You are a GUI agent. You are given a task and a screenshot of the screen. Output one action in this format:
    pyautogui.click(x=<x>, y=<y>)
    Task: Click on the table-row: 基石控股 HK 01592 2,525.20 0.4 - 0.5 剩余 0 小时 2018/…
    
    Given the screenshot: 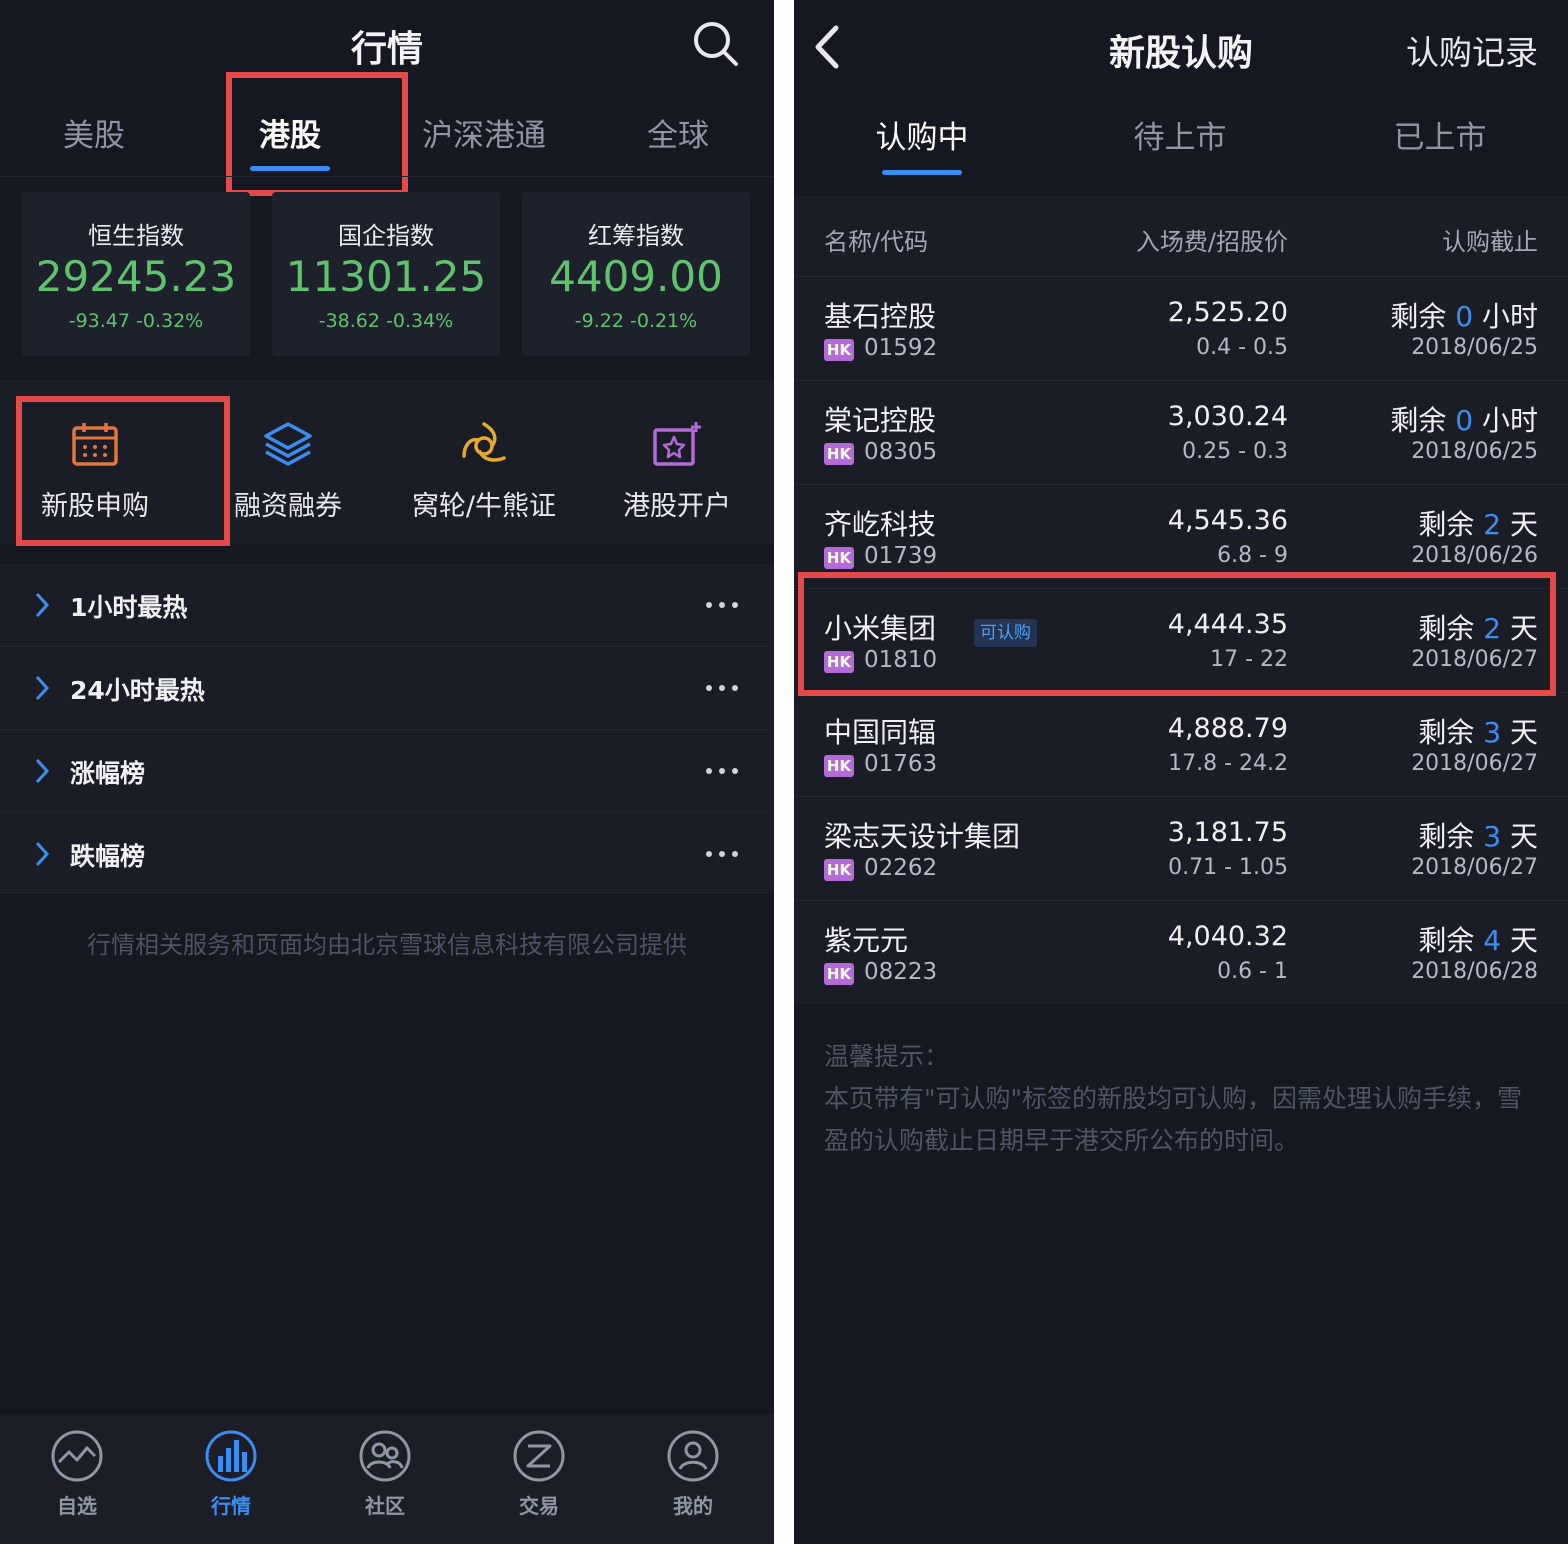 What is the action you would take?
    pyautogui.click(x=1181, y=328)
    